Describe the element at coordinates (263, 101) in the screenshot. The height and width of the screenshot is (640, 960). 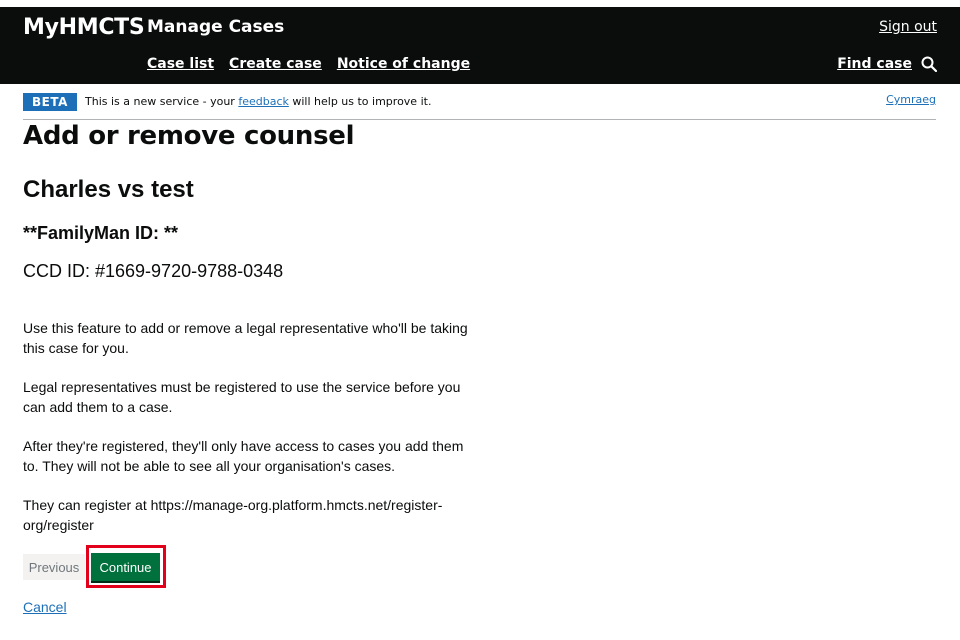
I see `feedback-link: feedback` at that location.